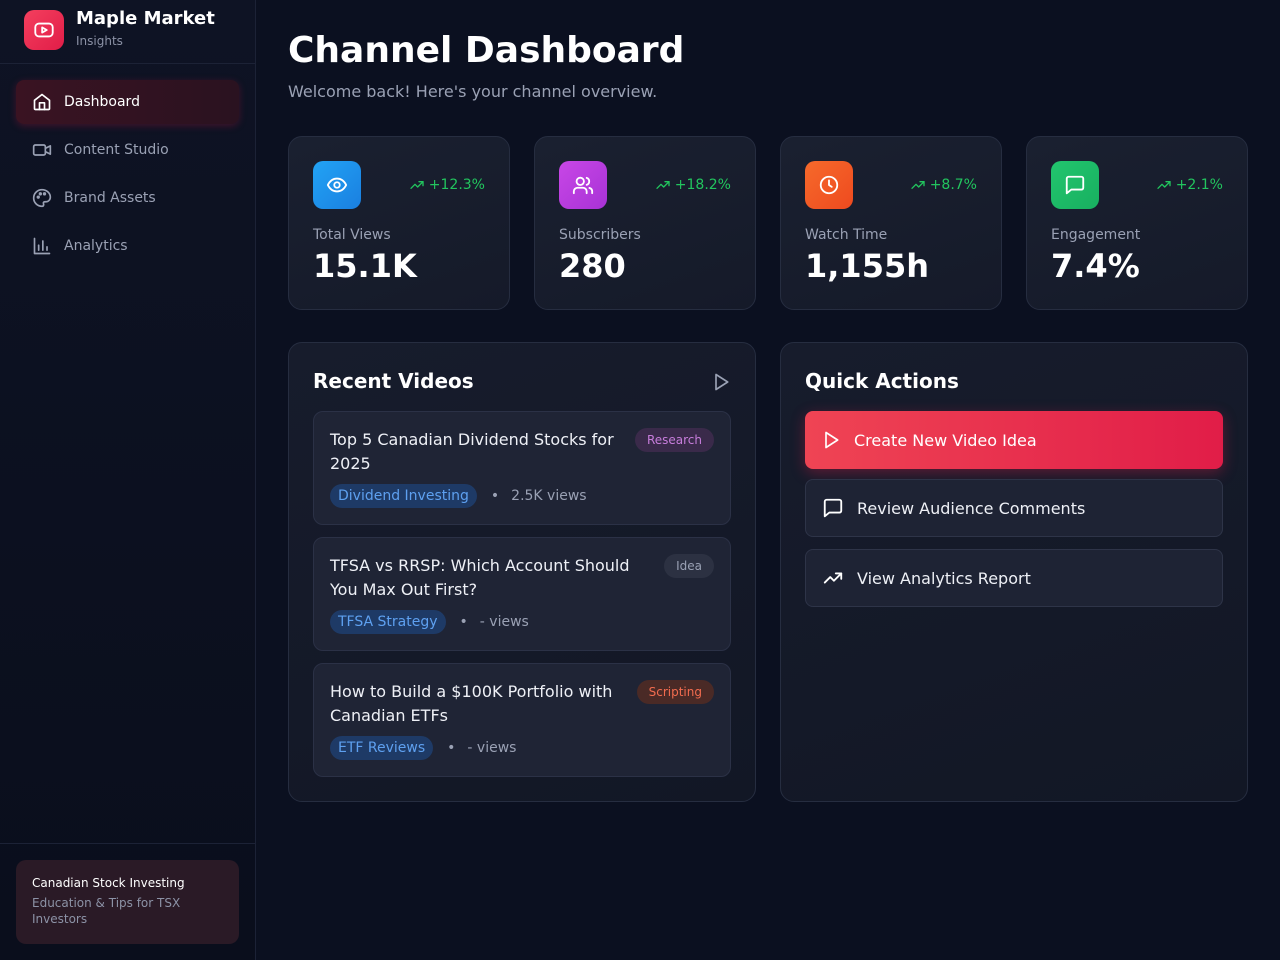 The image size is (1280, 960). Describe the element at coordinates (145, 18) in the screenshot. I see `brand-name: Maple Market` at that location.